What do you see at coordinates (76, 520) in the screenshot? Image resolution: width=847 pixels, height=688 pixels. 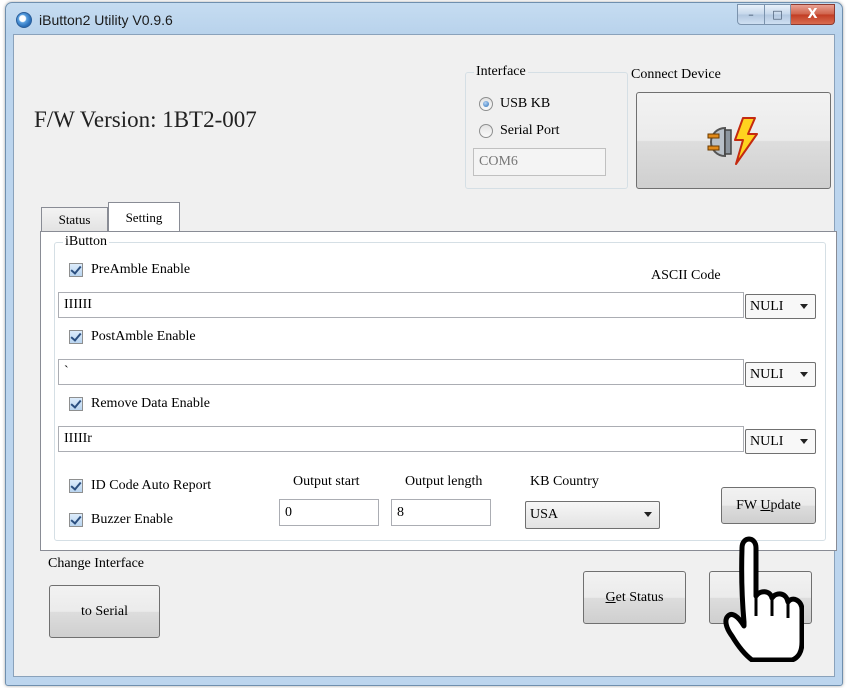 I see `buzzer-enable-check` at bounding box center [76, 520].